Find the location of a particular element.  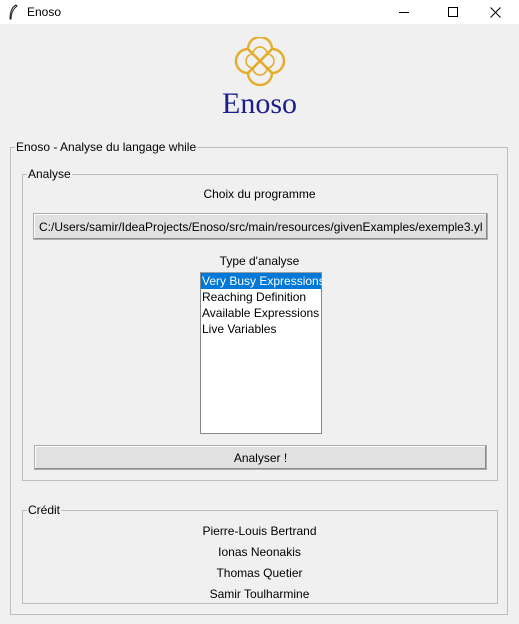

list-item-reaching-definition: Reaching Definition is located at coordinates (261, 297).